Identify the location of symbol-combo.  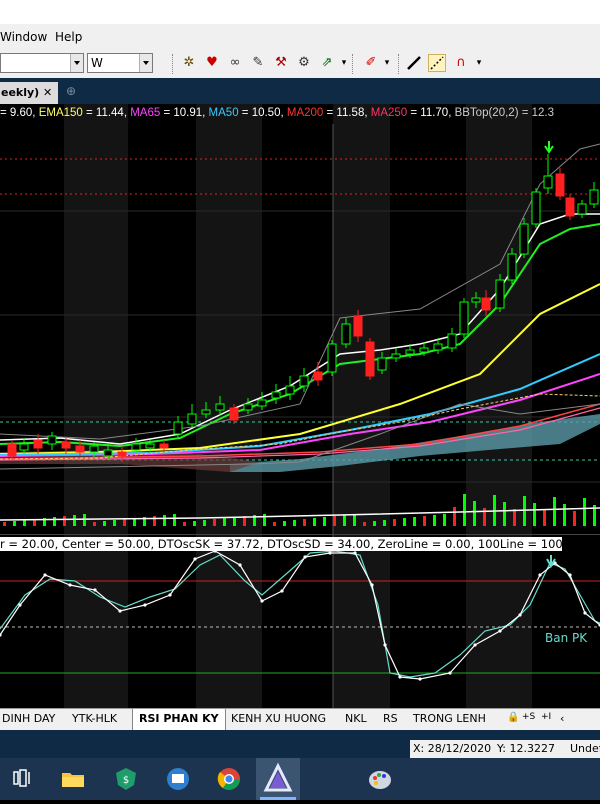
(42, 63).